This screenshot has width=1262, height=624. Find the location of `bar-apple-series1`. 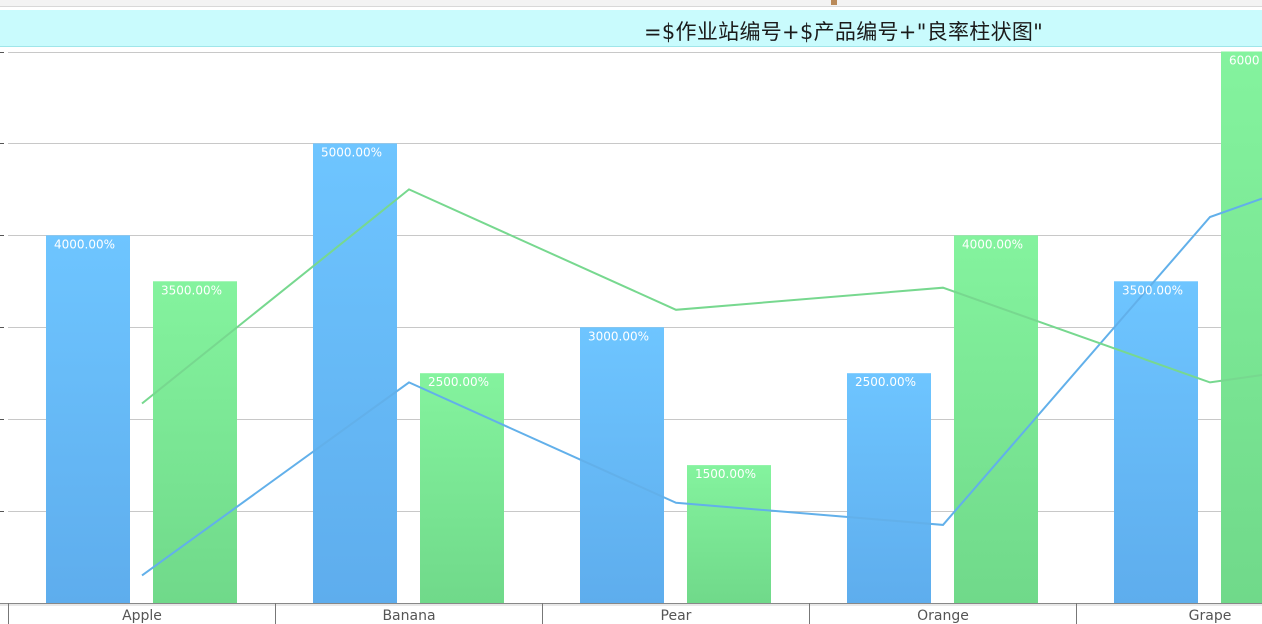

bar-apple-series1 is located at coordinates (88, 419).